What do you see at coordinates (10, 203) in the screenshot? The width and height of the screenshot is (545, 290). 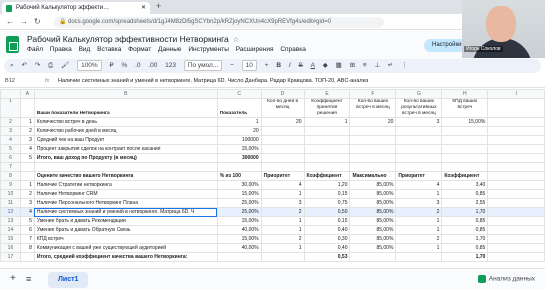 I see `row-number: 11` at bounding box center [10, 203].